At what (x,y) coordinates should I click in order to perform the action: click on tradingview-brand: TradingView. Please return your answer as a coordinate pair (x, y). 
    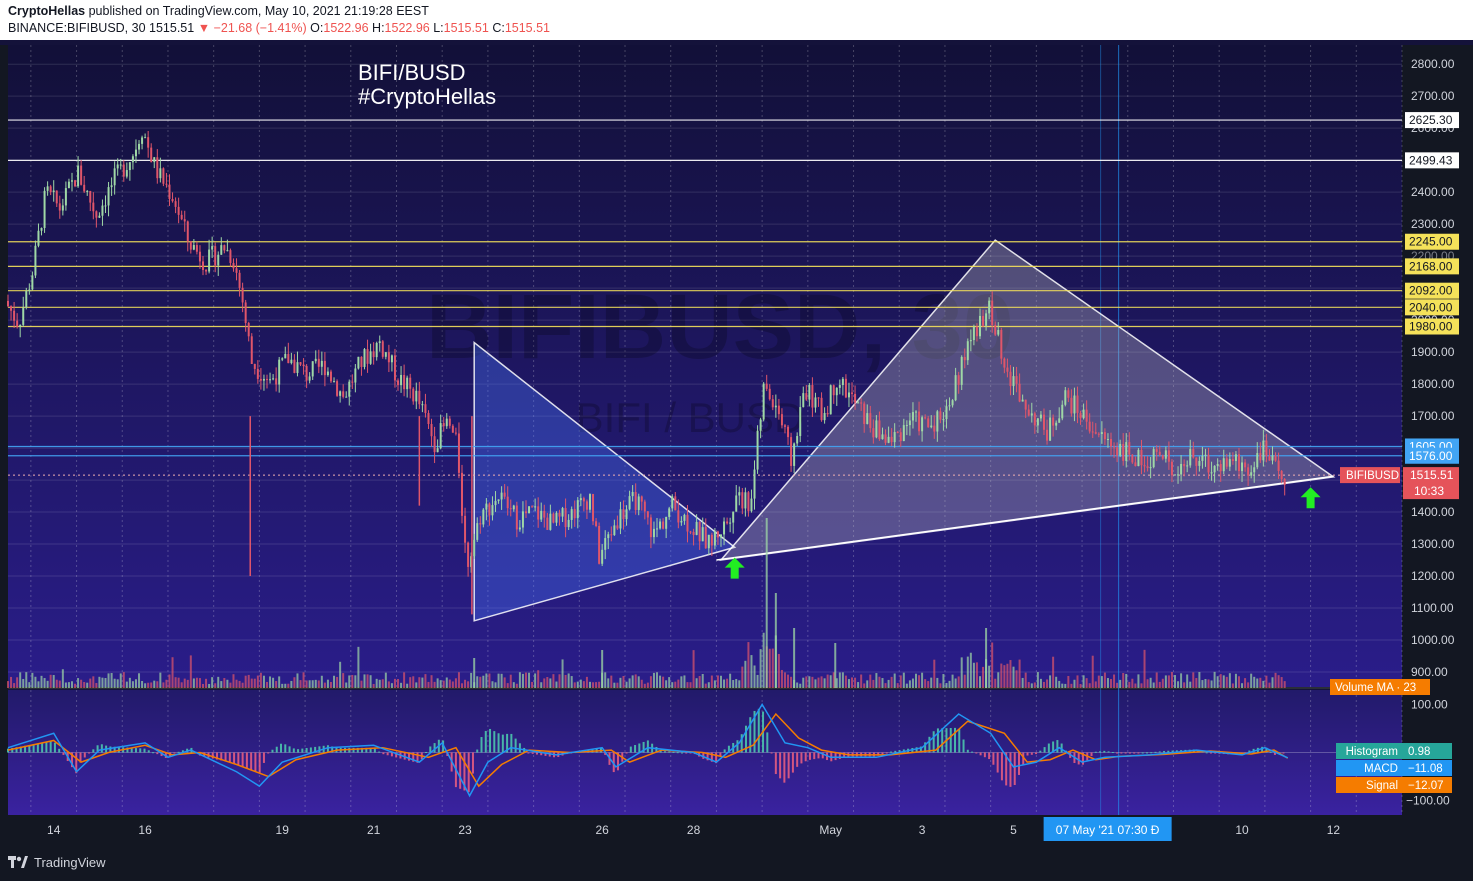
    Looking at the image, I should click on (70, 862).